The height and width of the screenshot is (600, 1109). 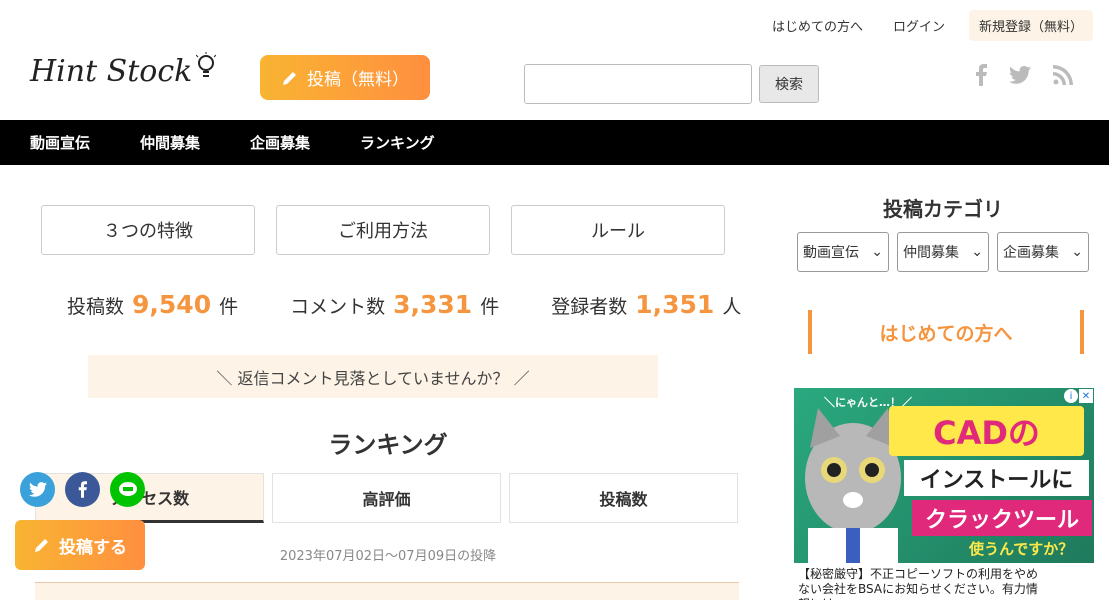 I want to click on logo: Hint Stock, so click(x=123, y=71).